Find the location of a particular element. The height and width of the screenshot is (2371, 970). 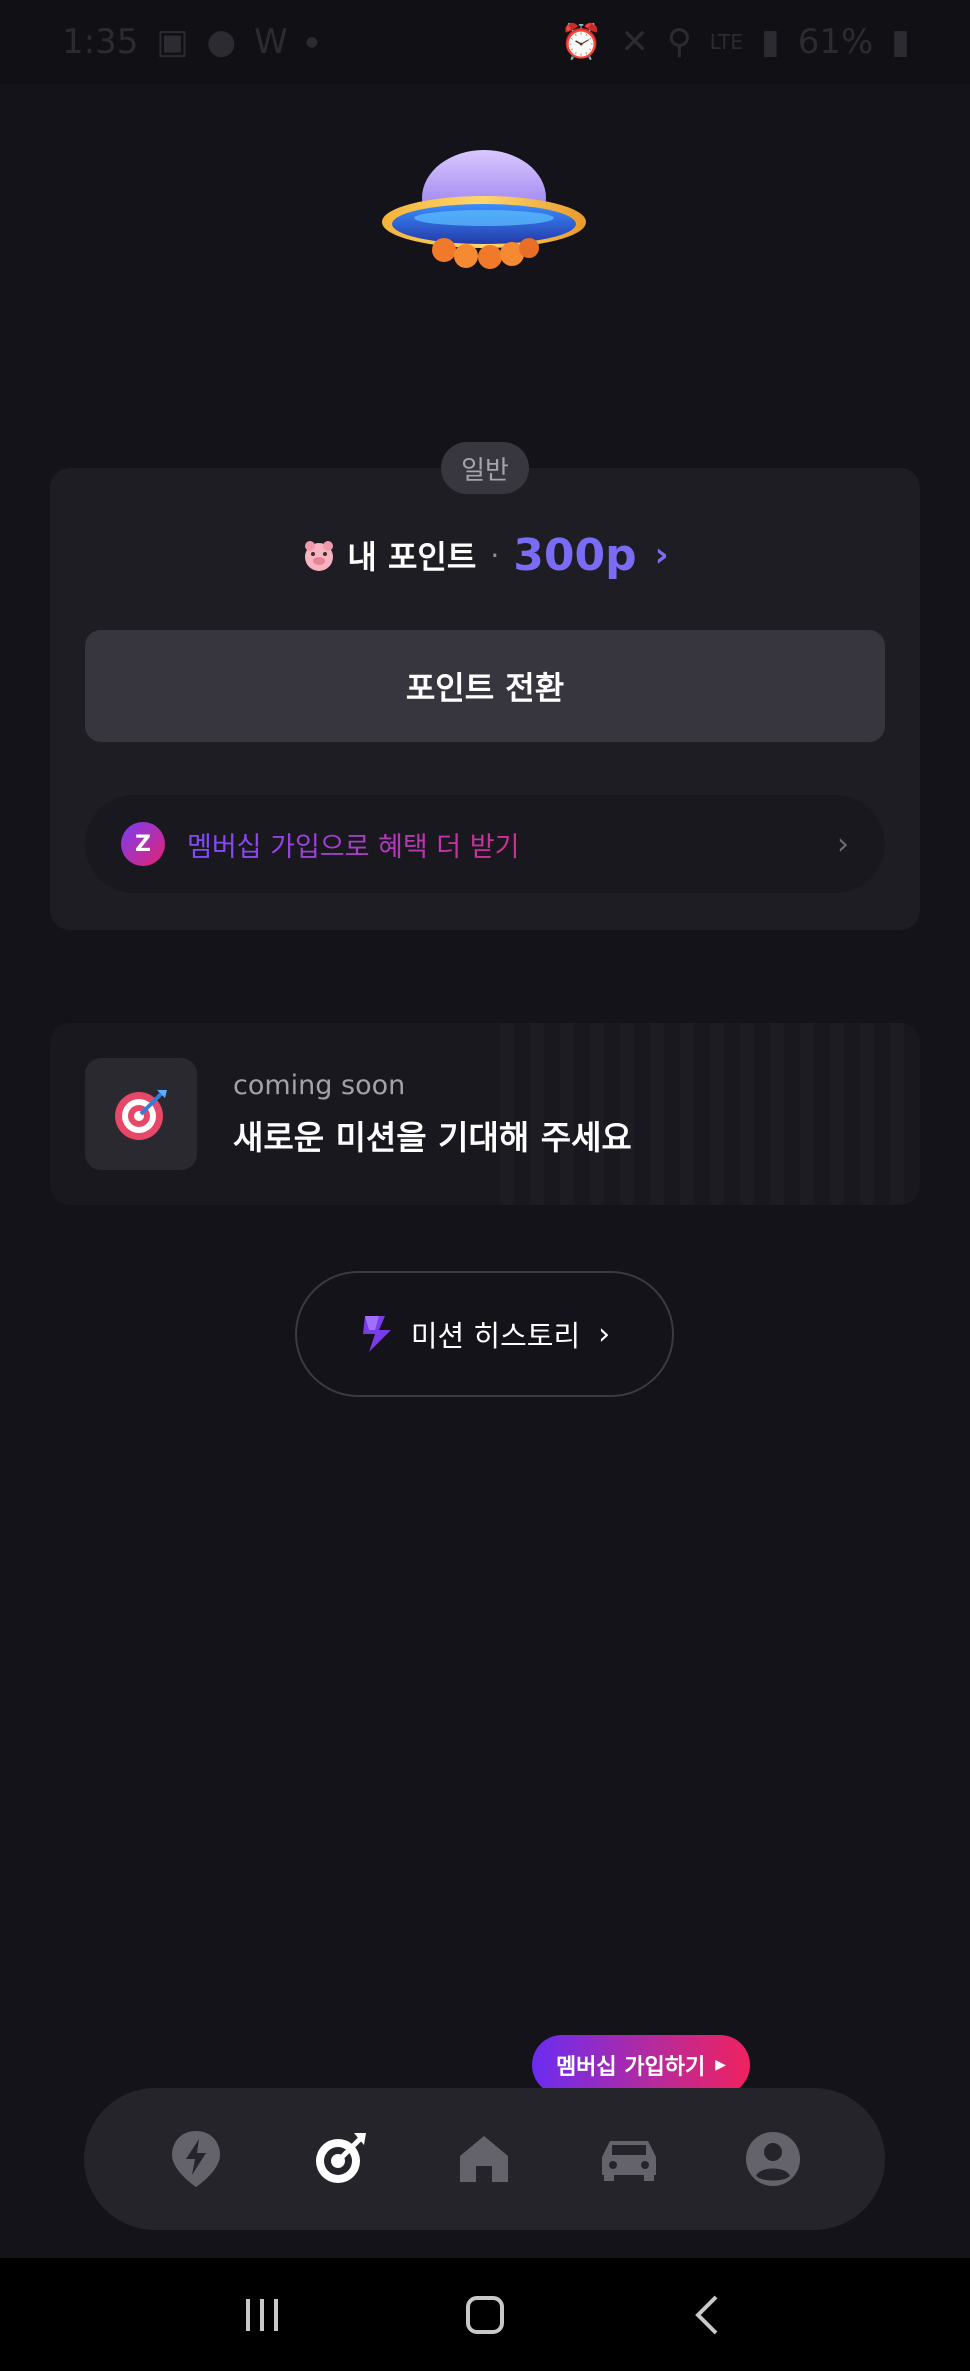

battery-level: 61% is located at coordinates (835, 42).